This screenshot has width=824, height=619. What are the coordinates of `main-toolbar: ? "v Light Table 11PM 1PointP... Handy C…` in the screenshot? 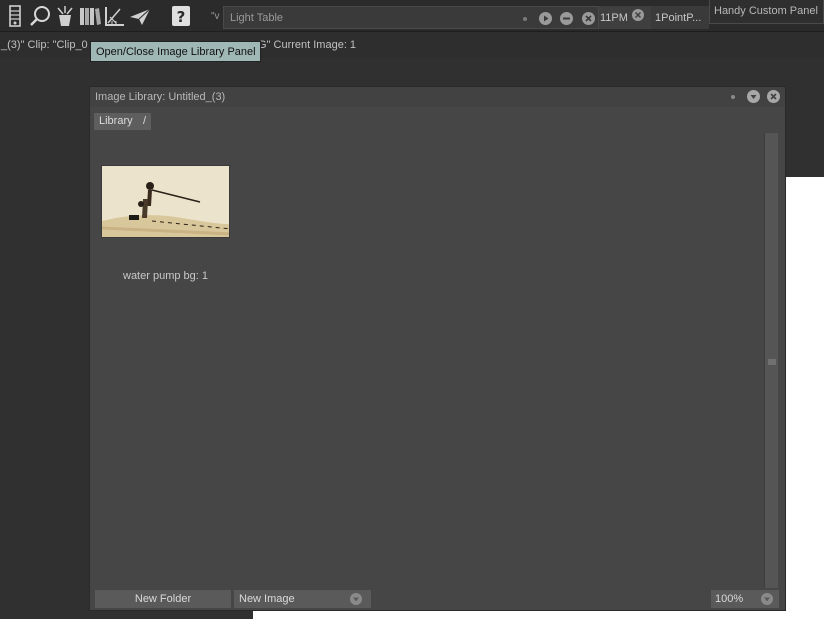 It's located at (412, 16).